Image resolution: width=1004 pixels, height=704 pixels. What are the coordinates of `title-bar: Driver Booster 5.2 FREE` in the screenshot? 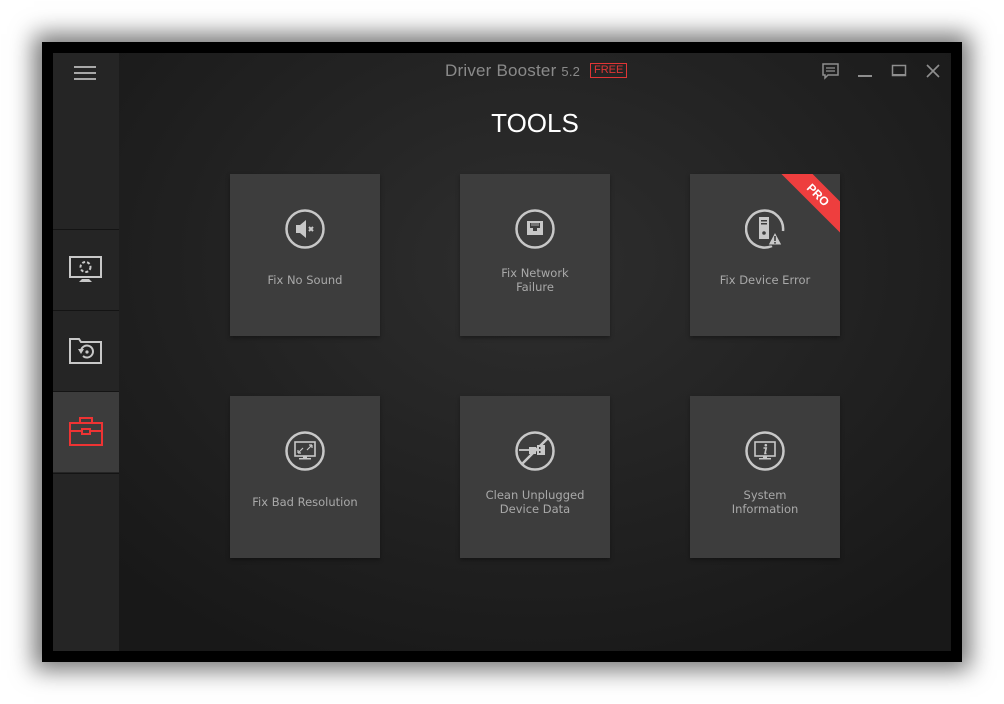 It's located at (535, 71).